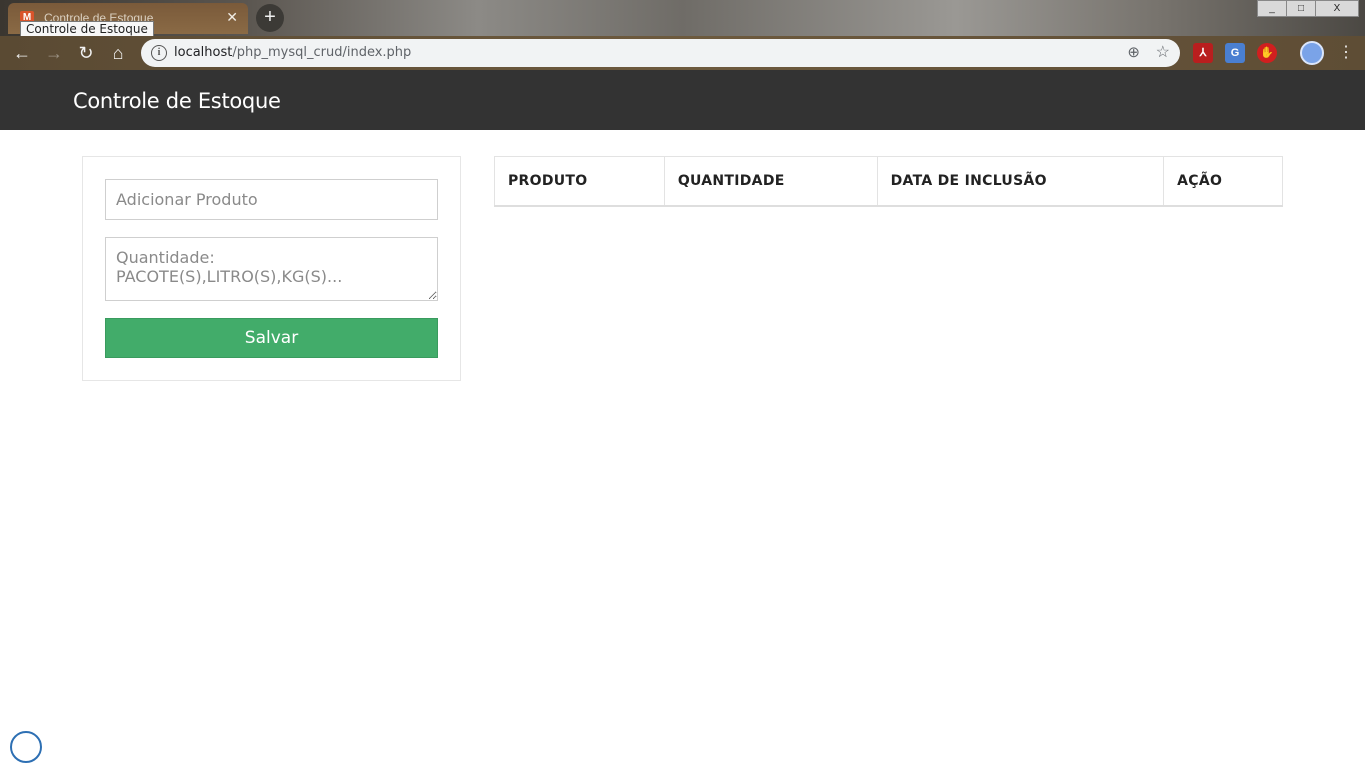  Describe the element at coordinates (1312, 53) in the screenshot. I see `profile-avatar-icon` at that location.